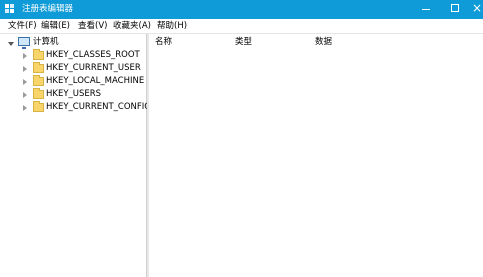  Describe the element at coordinates (24, 43) in the screenshot. I see `computer-icon` at that location.